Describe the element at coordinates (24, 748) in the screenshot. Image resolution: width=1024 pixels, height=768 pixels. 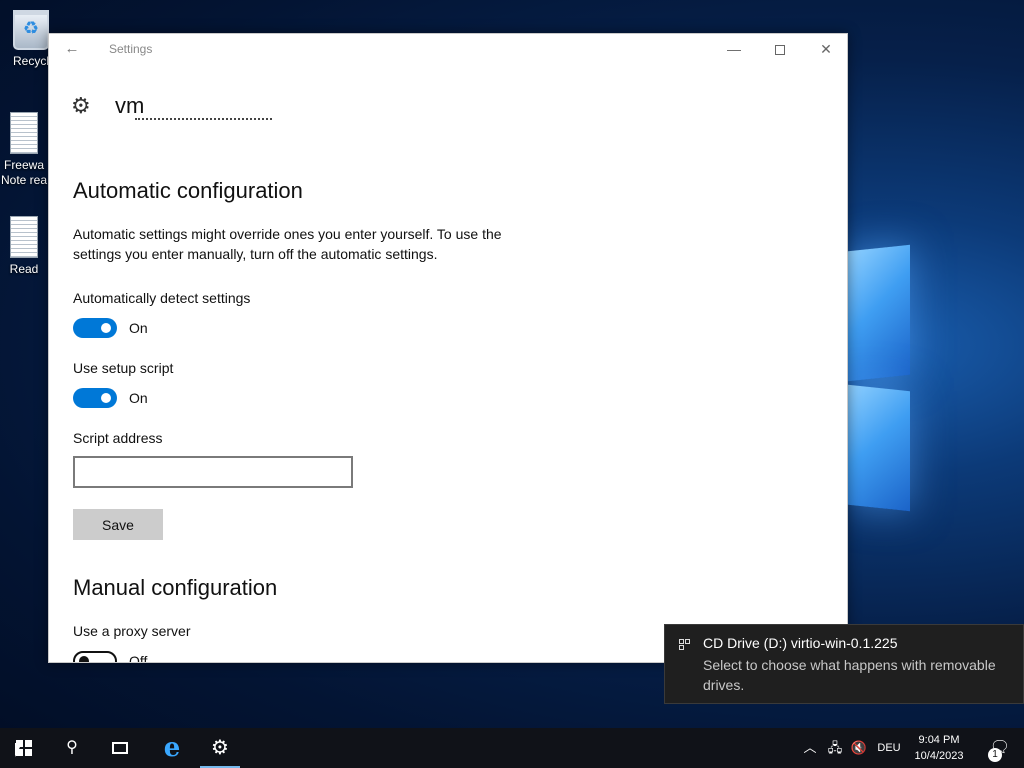
I see `start-button` at that location.